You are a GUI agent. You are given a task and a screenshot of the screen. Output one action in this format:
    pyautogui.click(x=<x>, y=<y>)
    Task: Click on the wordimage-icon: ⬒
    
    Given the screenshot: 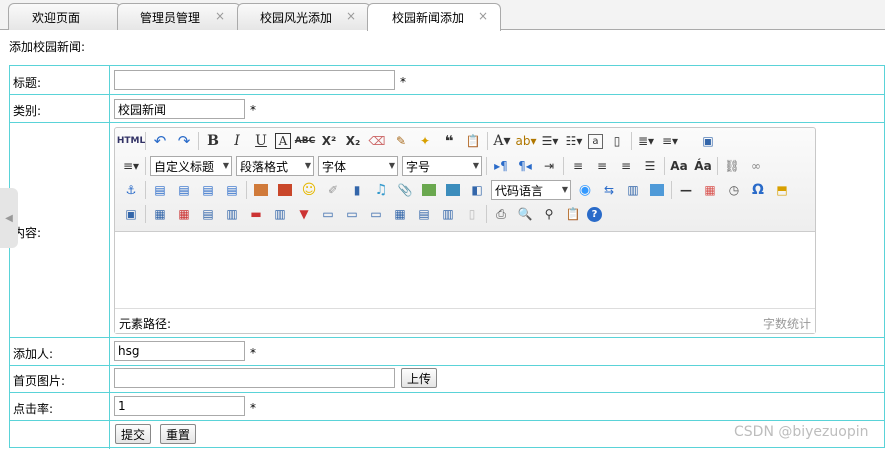 What is the action you would take?
    pyautogui.click(x=782, y=190)
    